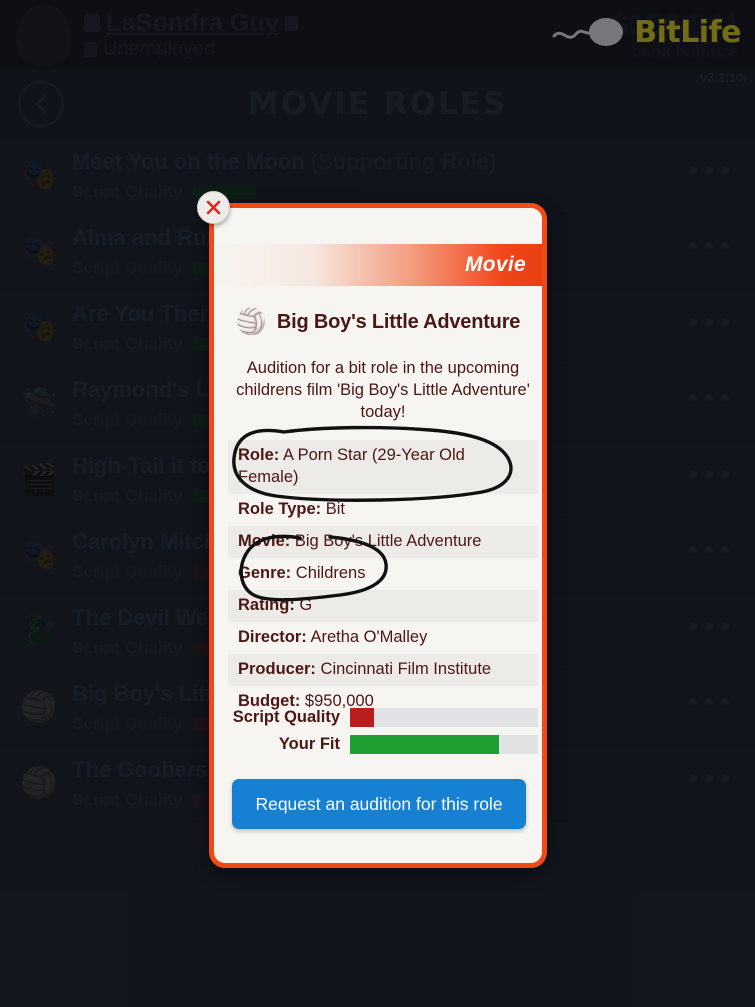 The width and height of the screenshot is (755, 1007). What do you see at coordinates (251, 322) in the screenshot?
I see `beach-ball-icon: 🏐` at bounding box center [251, 322].